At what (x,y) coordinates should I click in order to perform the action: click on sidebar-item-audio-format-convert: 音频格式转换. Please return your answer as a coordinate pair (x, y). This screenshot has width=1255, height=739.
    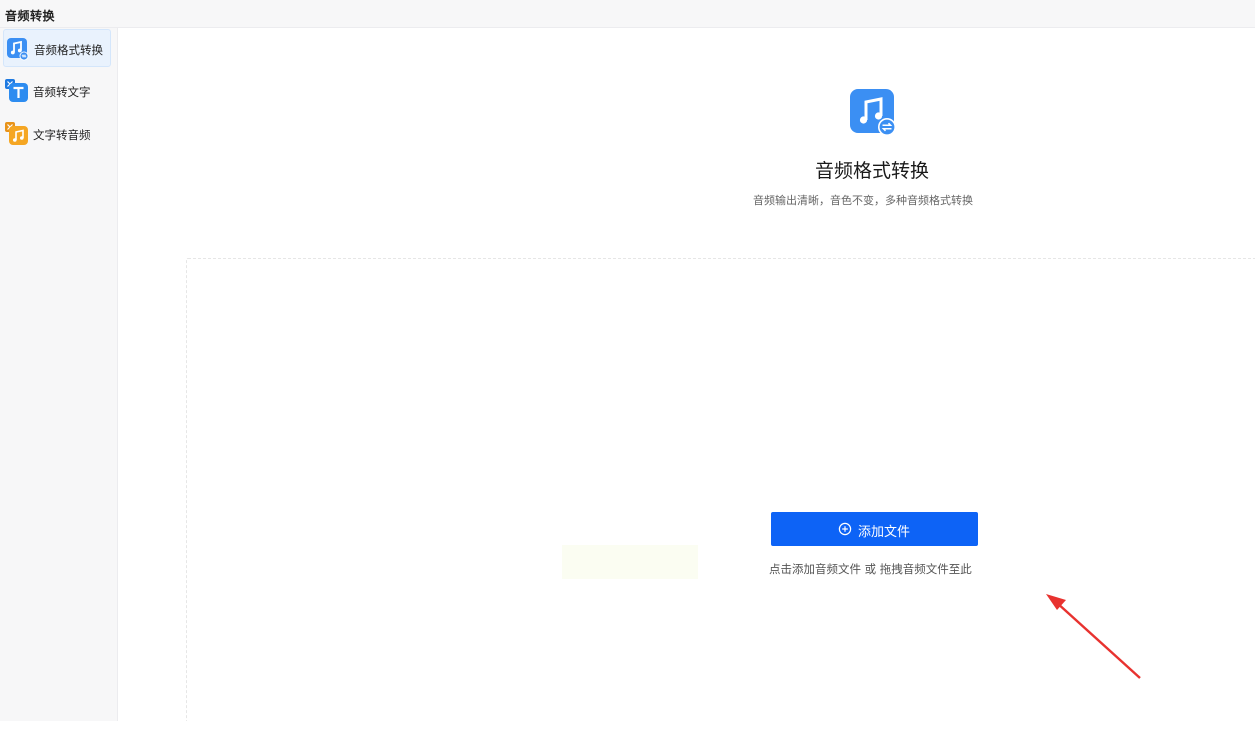
    Looking at the image, I should click on (57, 48).